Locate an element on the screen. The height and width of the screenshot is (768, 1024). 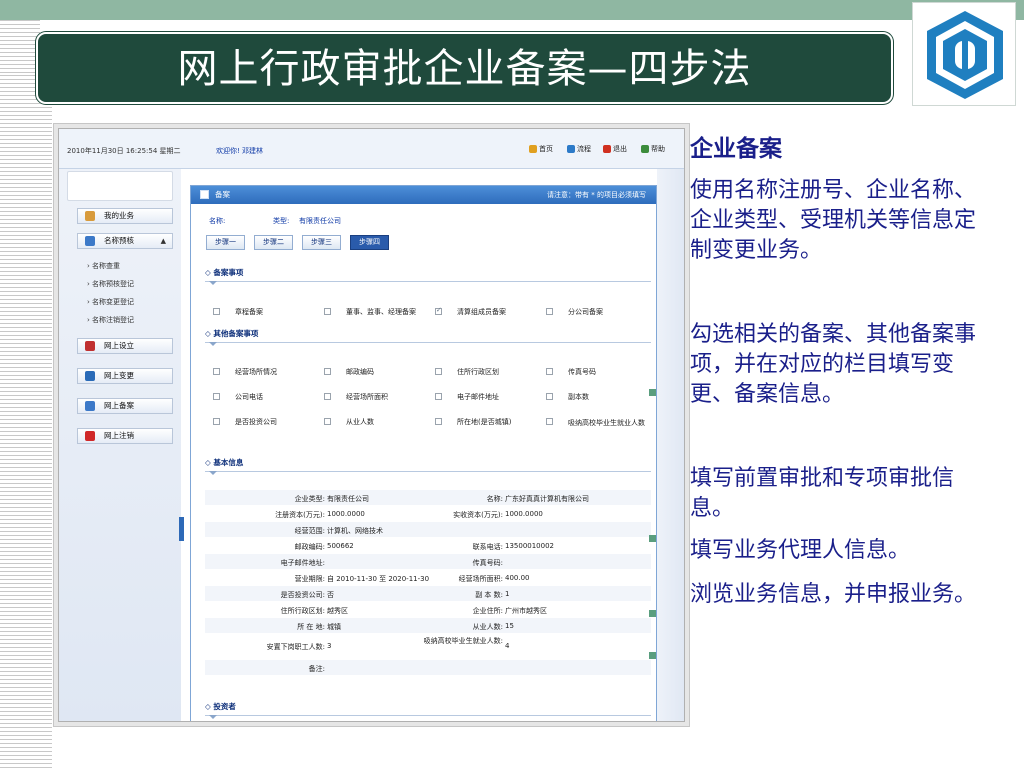
other-item-label: 副本数 is located at coordinates (578, 397).